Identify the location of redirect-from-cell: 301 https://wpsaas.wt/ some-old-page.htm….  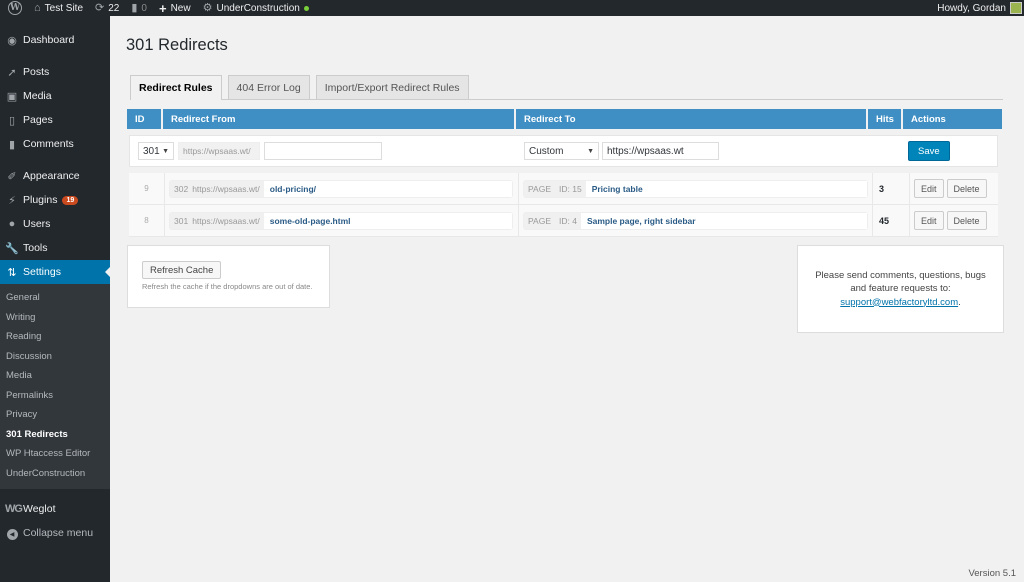
(341, 220).